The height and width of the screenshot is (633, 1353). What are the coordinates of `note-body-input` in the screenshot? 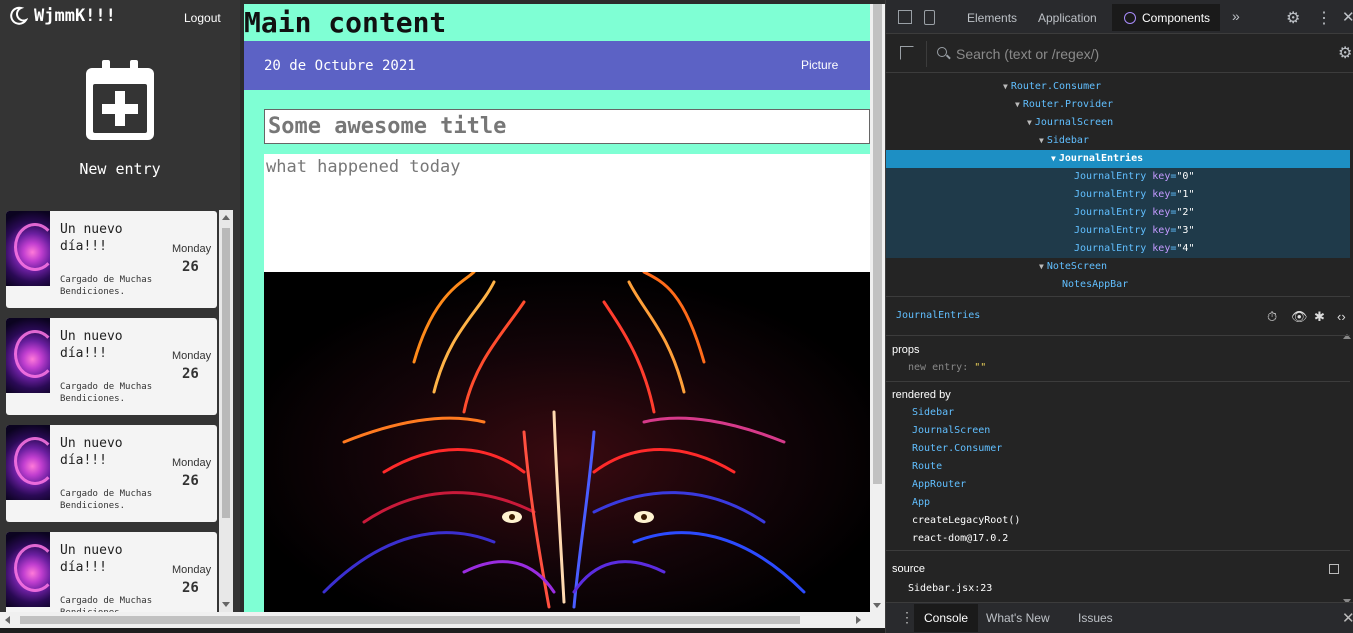 It's located at (567, 213).